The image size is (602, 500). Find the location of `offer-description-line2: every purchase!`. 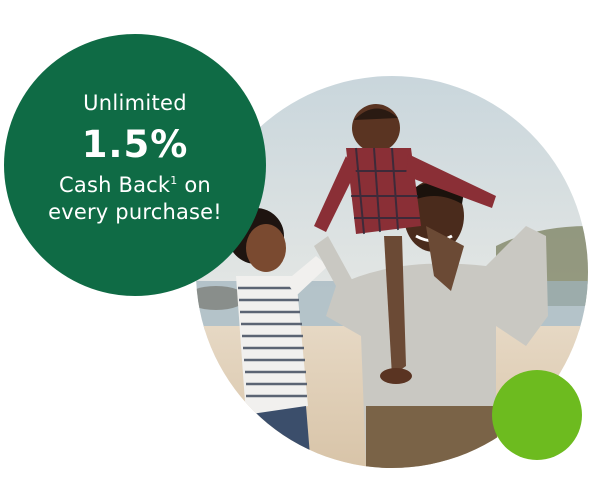

offer-description-line2: every purchase! is located at coordinates (135, 212).